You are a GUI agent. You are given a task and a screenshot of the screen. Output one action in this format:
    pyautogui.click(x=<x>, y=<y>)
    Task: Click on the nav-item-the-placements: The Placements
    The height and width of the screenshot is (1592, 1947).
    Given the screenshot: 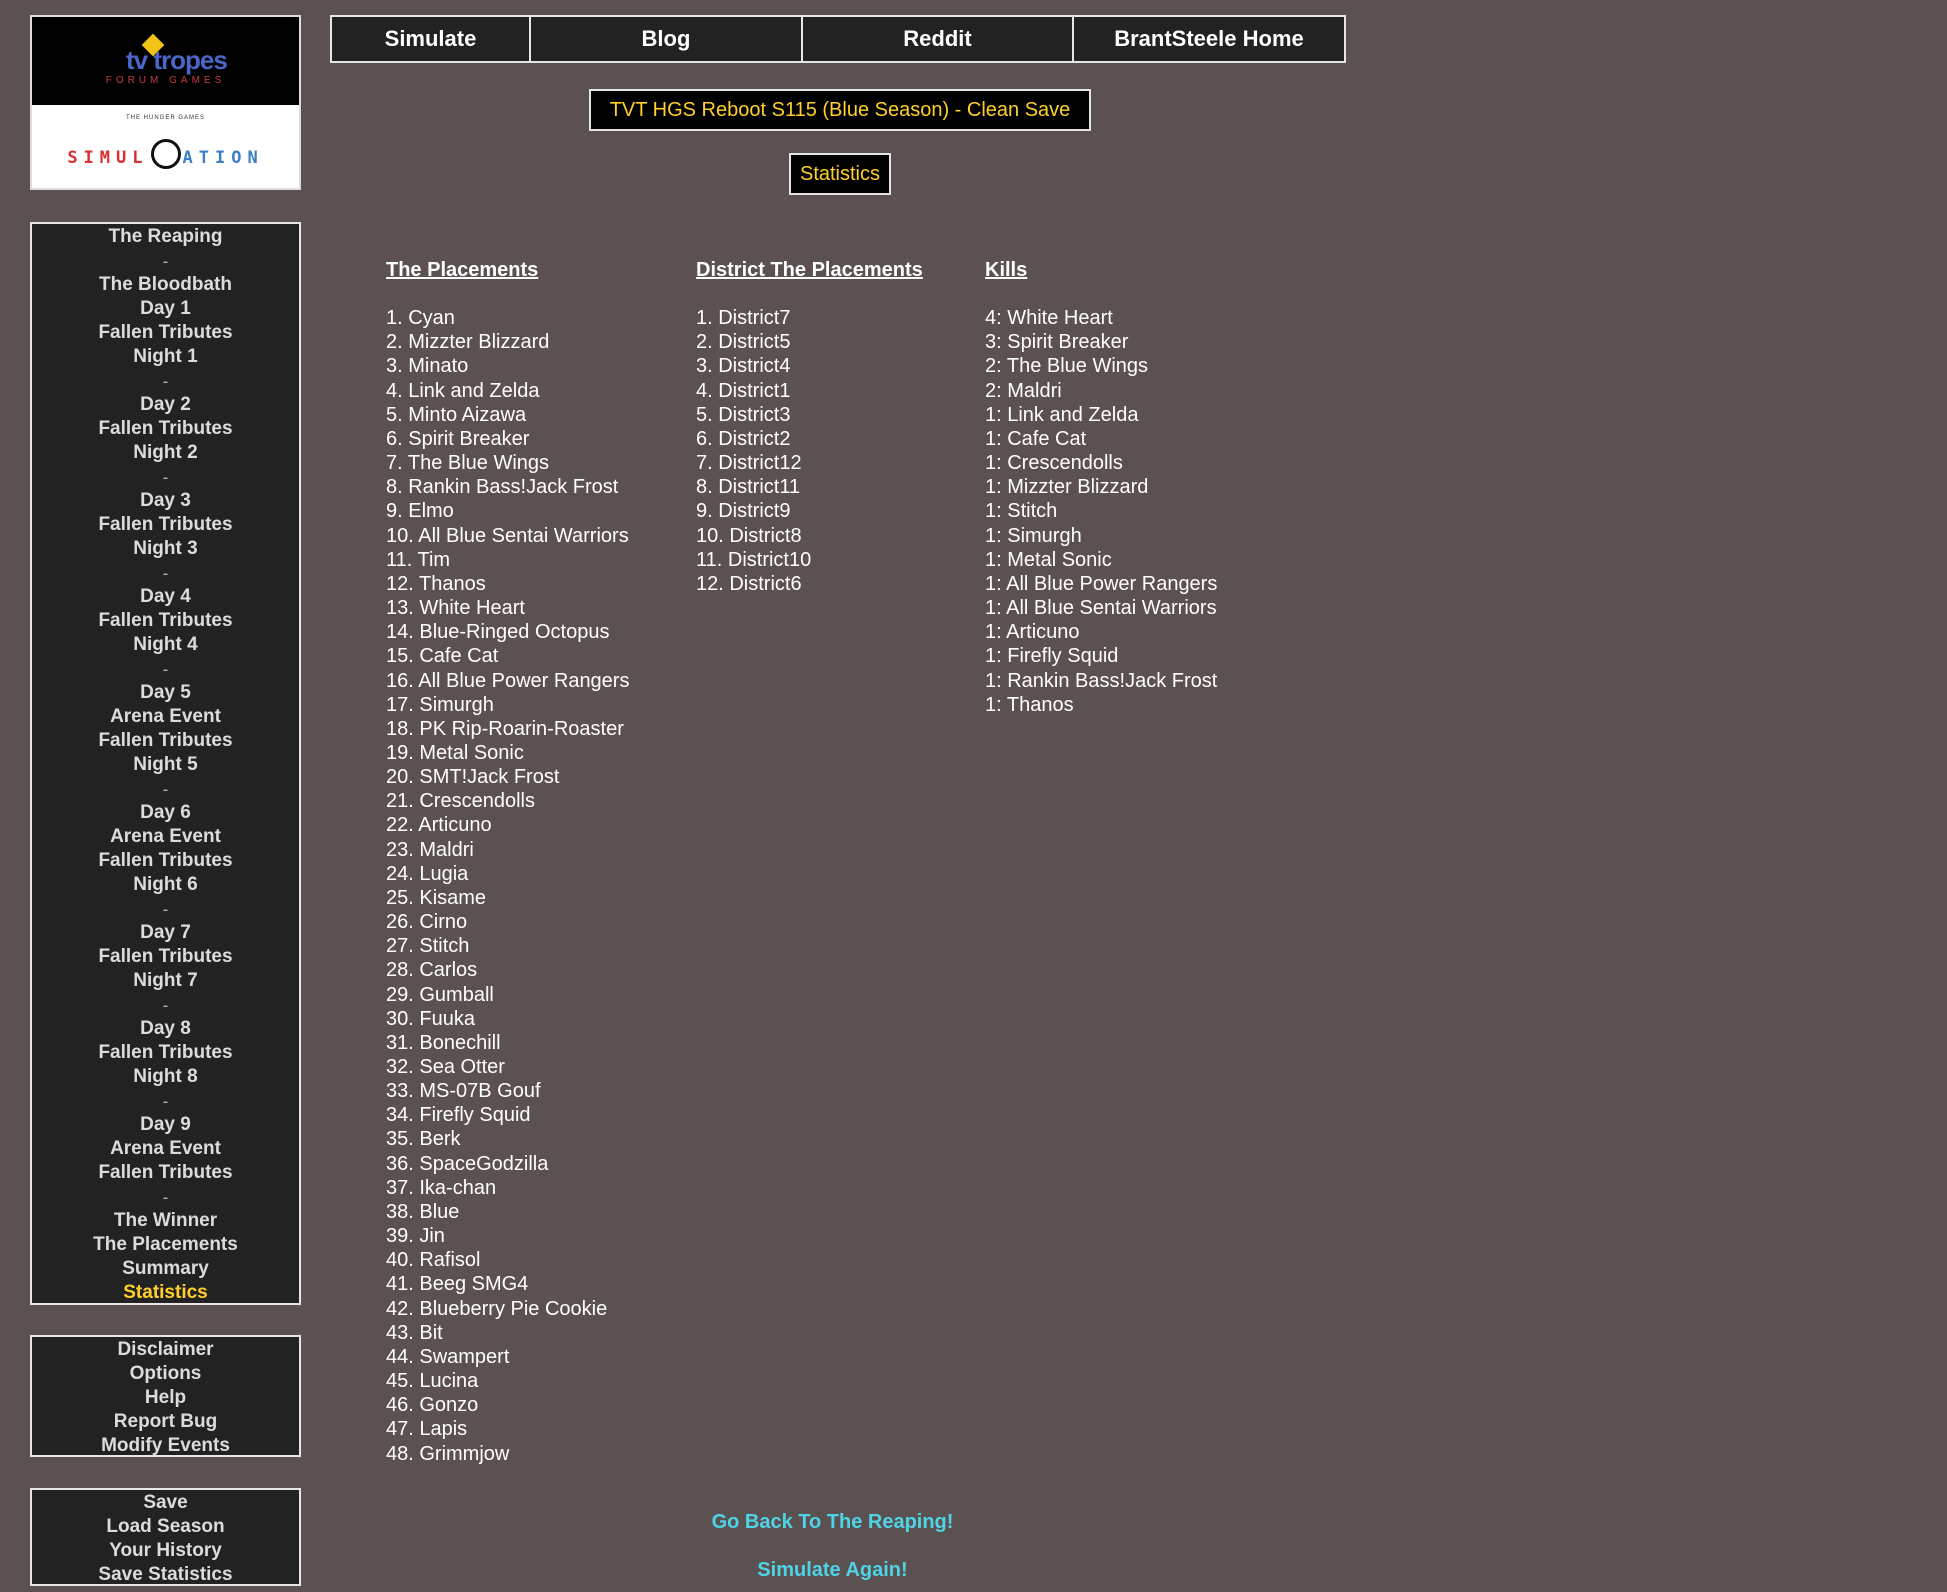 What is the action you would take?
    pyautogui.click(x=165, y=1245)
    